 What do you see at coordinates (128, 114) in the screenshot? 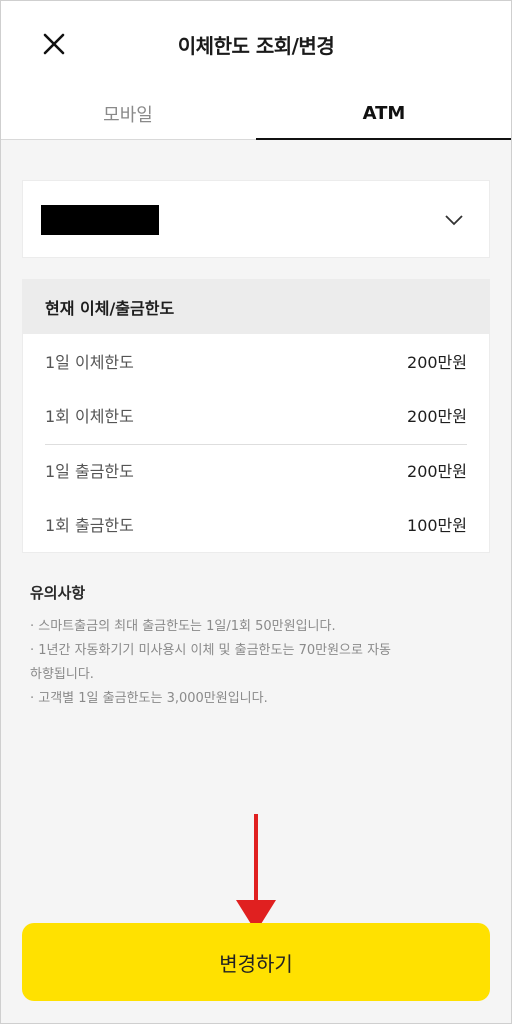
I see `tab-mobile: 모바일` at bounding box center [128, 114].